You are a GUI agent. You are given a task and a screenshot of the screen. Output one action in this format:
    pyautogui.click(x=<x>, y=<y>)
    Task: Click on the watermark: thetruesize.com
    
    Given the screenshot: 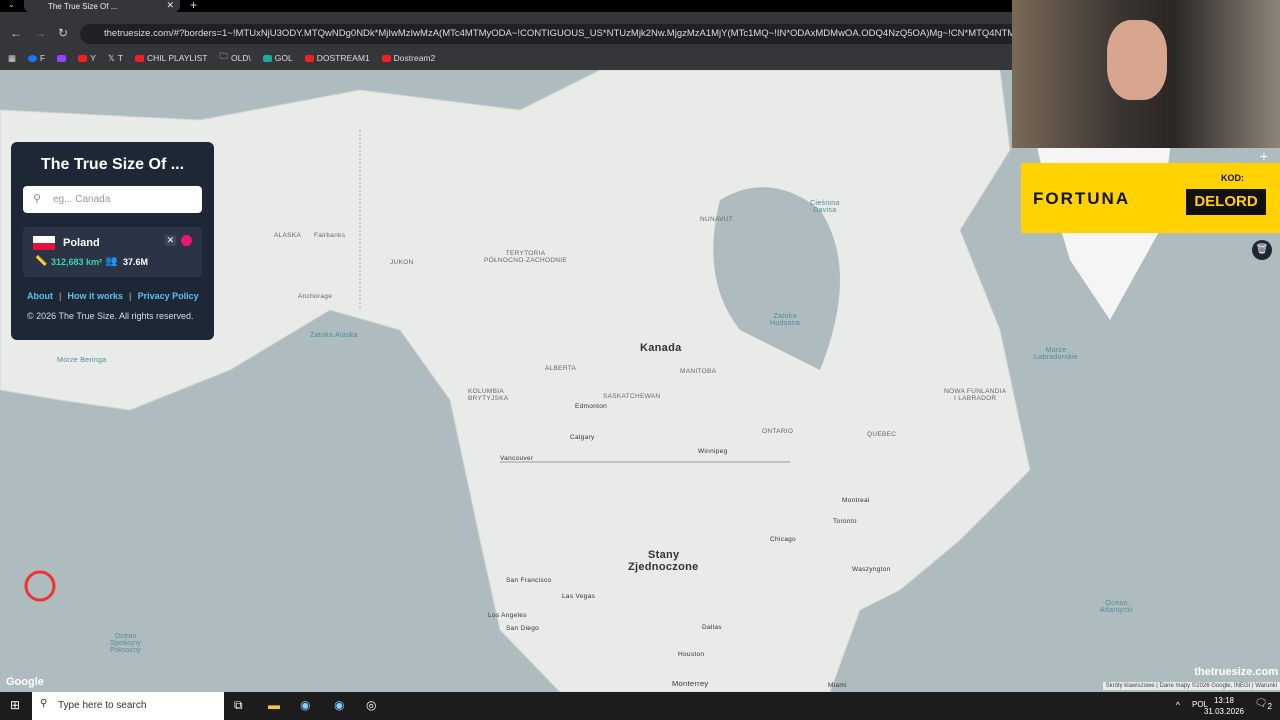 What is the action you would take?
    pyautogui.click(x=1236, y=672)
    